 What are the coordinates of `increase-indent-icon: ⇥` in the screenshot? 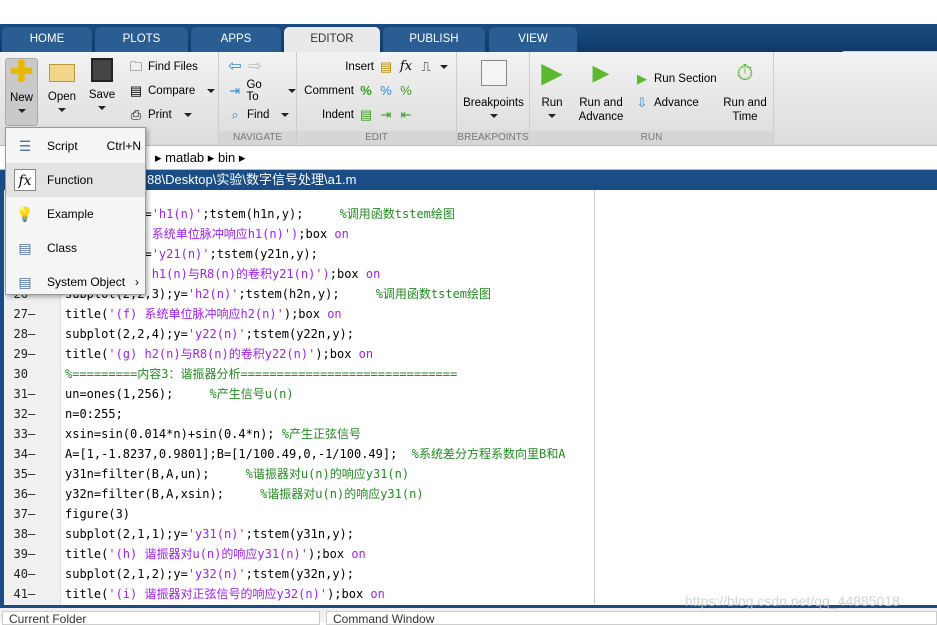 It's located at (386, 115).